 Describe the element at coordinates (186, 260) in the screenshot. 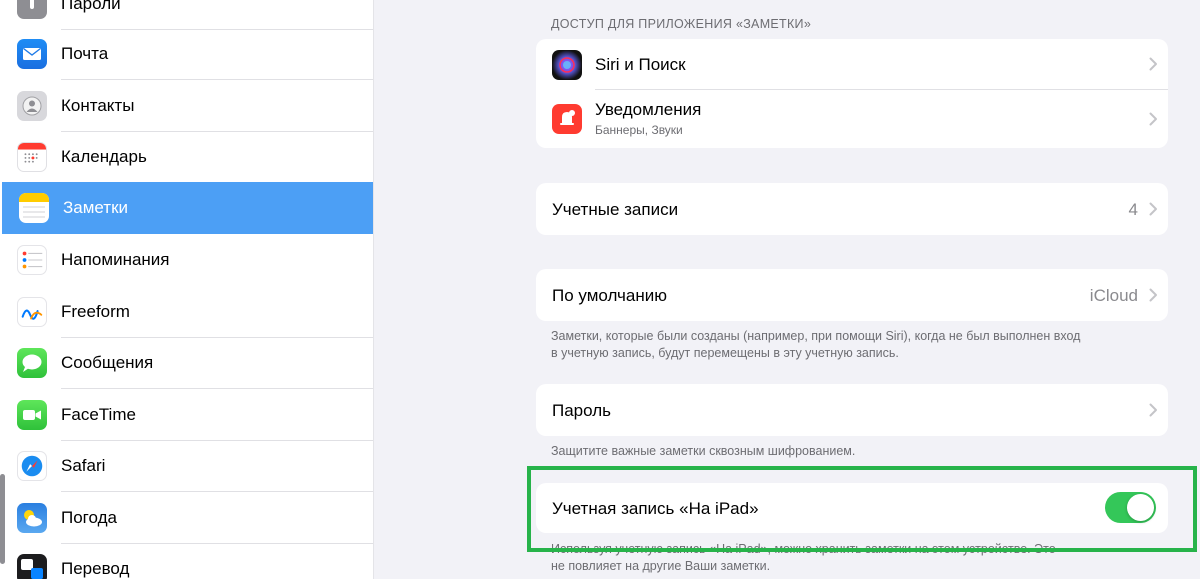

I see `sidebar-item-reminders: Напоминания` at that location.